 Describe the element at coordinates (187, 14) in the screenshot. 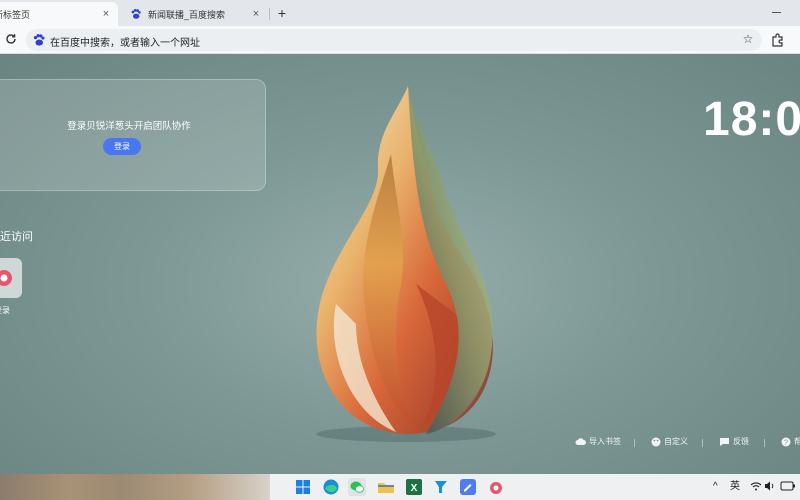

I see `tab-title: 新闻联播_百度搜索` at that location.